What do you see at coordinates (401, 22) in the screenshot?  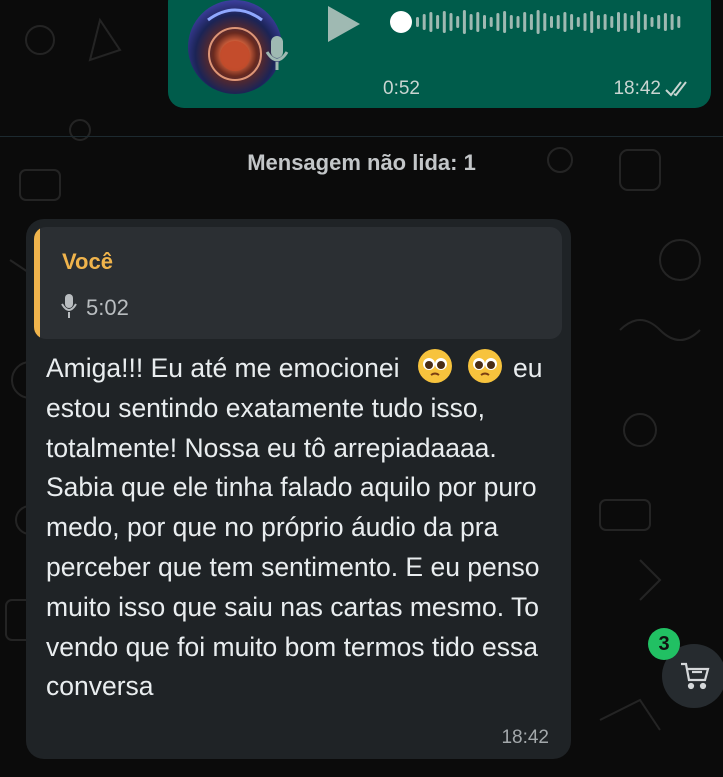 I see `audio-seek-handle` at bounding box center [401, 22].